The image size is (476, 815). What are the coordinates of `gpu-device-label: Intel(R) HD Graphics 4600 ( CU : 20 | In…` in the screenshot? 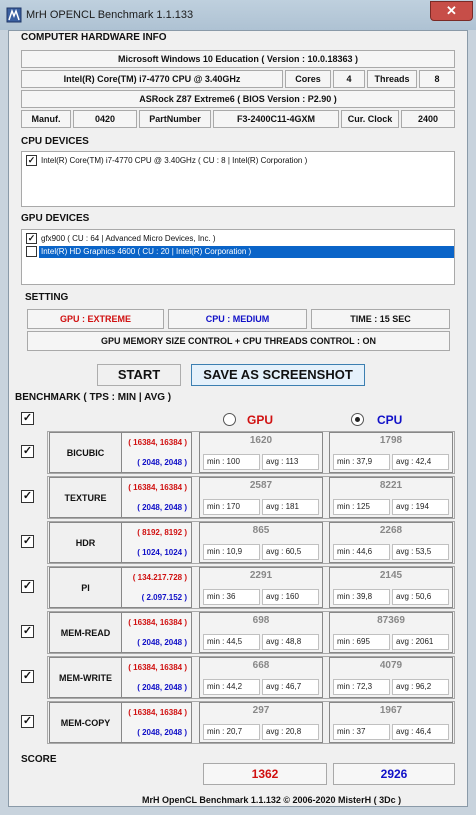 It's located at (146, 251).